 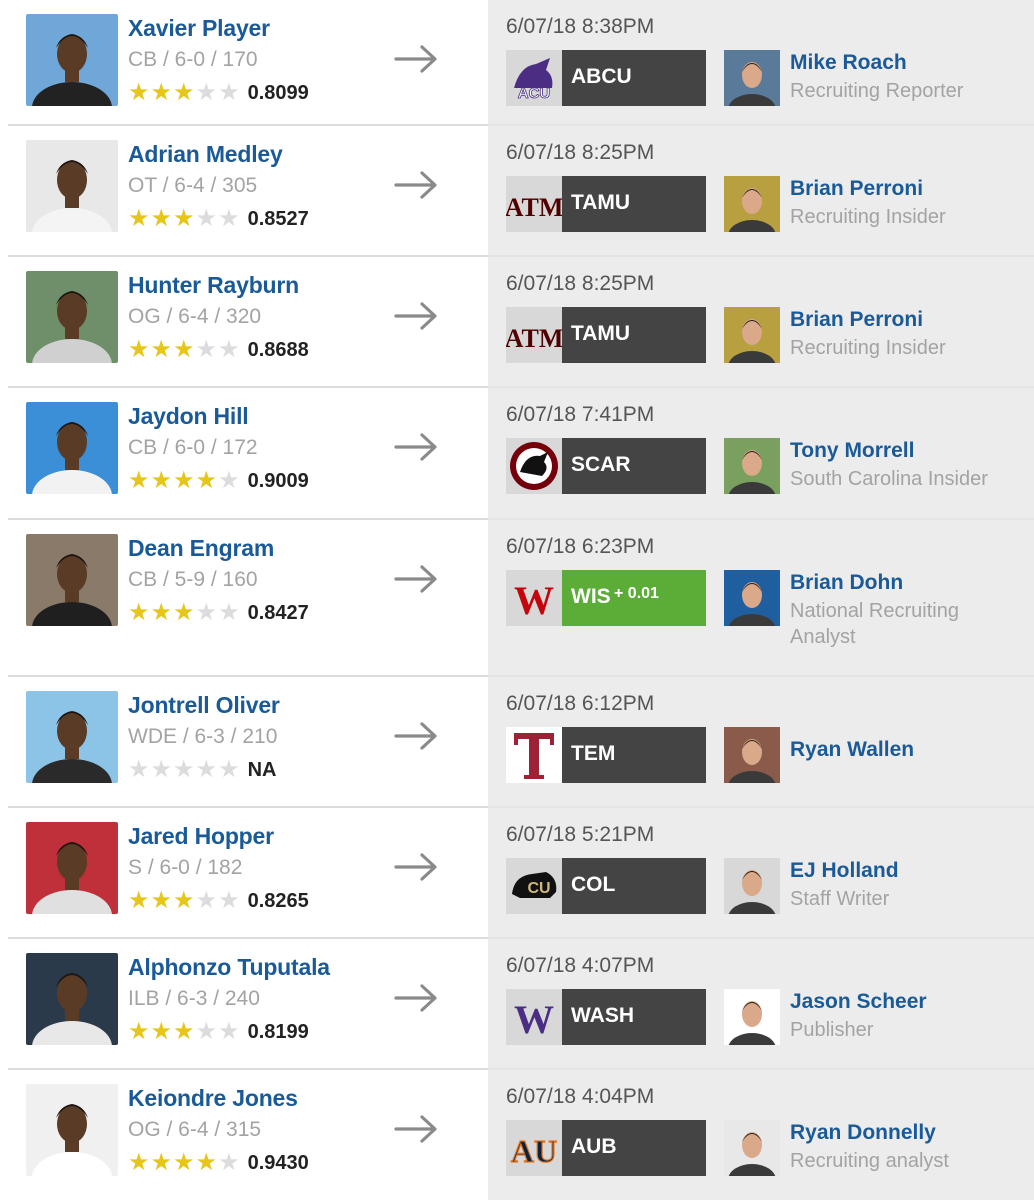 I want to click on reporter-title: Staff Writer, so click(x=840, y=899).